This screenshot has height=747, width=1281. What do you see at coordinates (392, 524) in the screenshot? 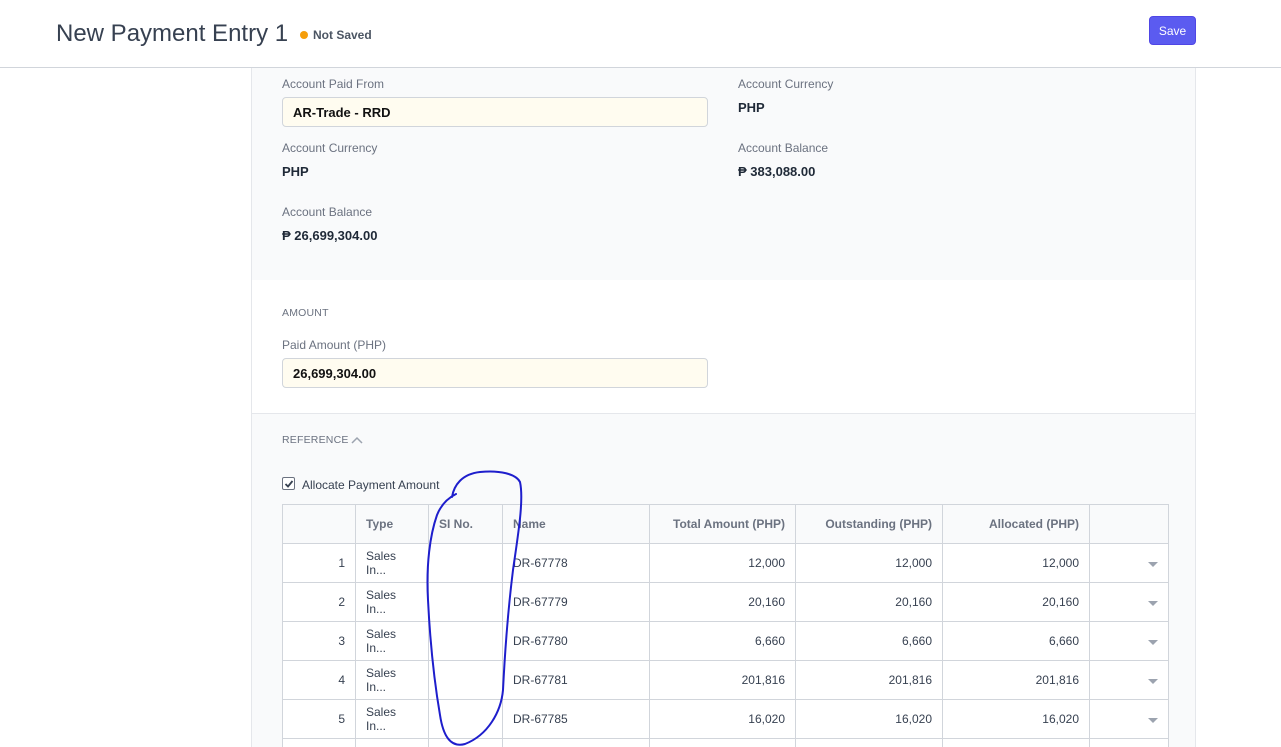
I see `column-header-type: Type` at bounding box center [392, 524].